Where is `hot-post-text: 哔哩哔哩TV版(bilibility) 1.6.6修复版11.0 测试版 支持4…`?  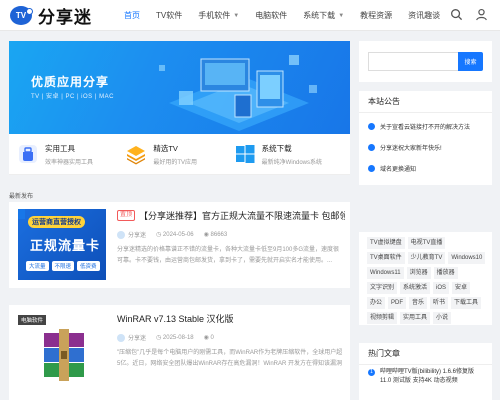
hot-post-text: 哔哩哔哩TV版(bilibility) 1.6.6修复版11.0 测试版 支持4… is located at coordinates (427, 376).